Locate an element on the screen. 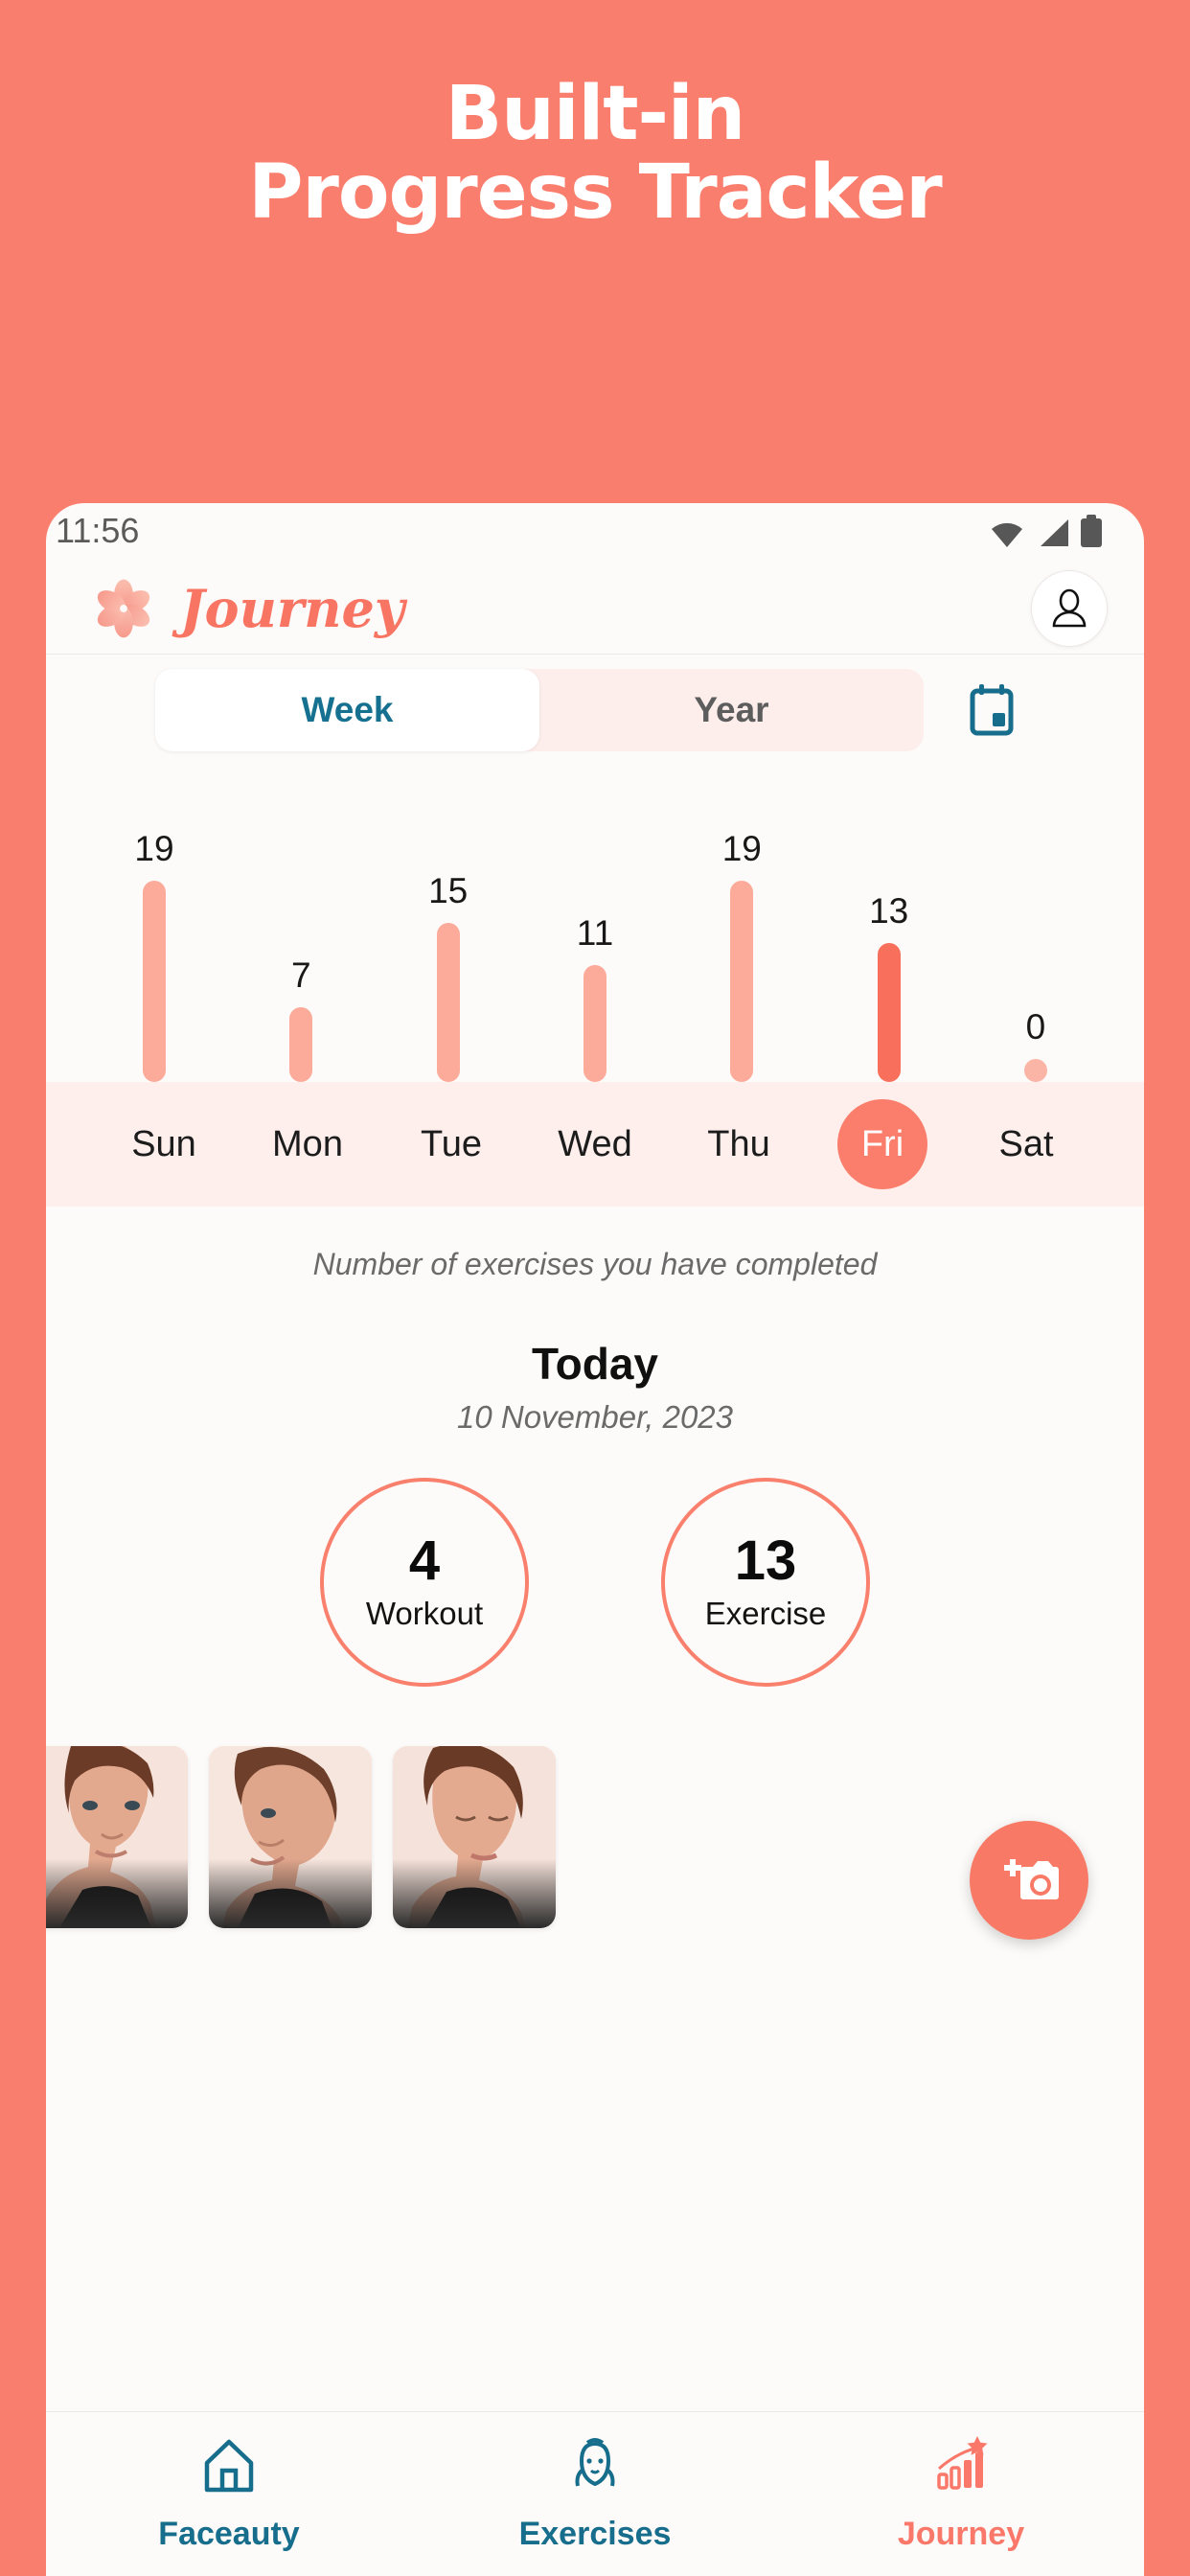 The image size is (1190, 2576). bar-value-label: 13 is located at coordinates (889, 911).